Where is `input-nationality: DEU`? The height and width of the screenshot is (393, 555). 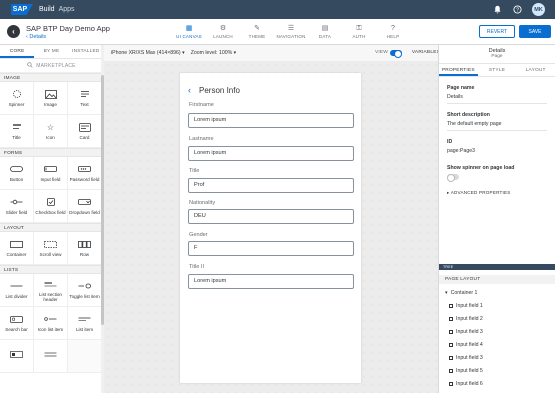
input-nationality: DEU is located at coordinates (271, 216).